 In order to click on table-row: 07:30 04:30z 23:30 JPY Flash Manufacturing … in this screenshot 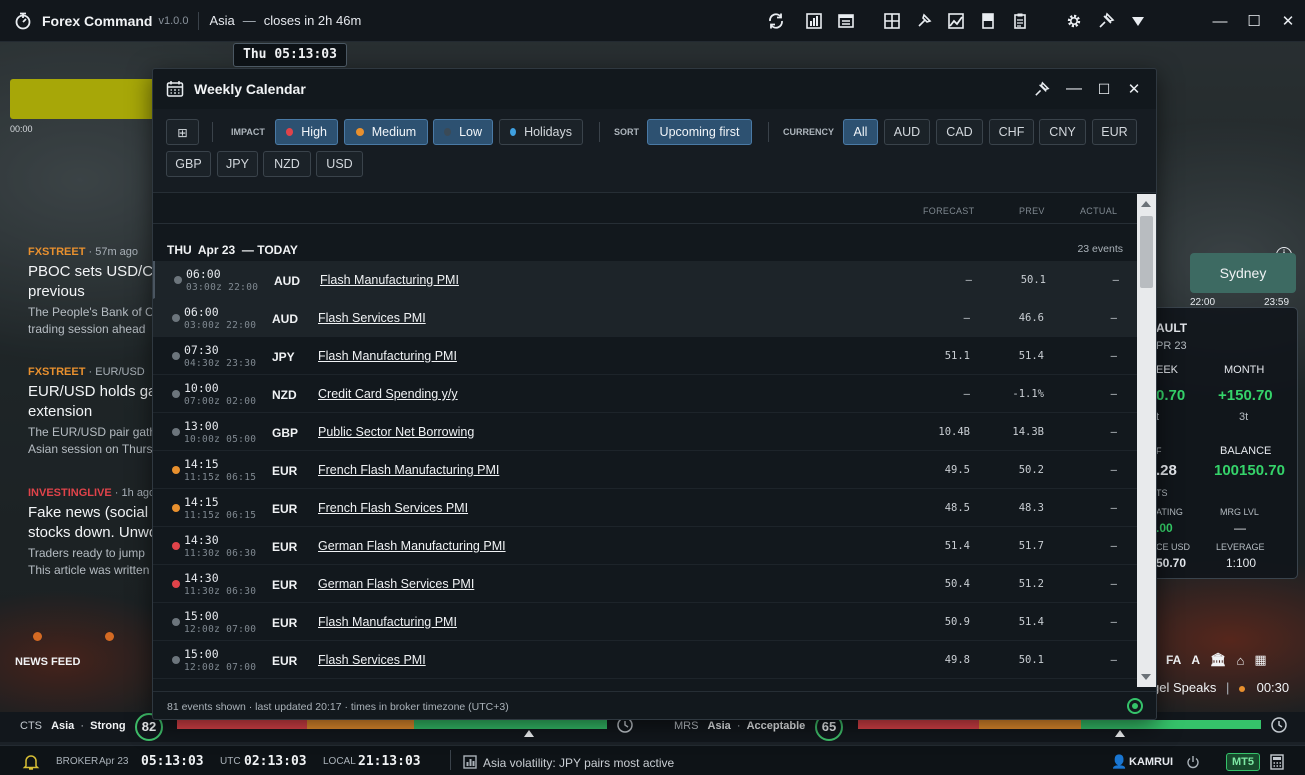, I will do `click(645, 356)`.